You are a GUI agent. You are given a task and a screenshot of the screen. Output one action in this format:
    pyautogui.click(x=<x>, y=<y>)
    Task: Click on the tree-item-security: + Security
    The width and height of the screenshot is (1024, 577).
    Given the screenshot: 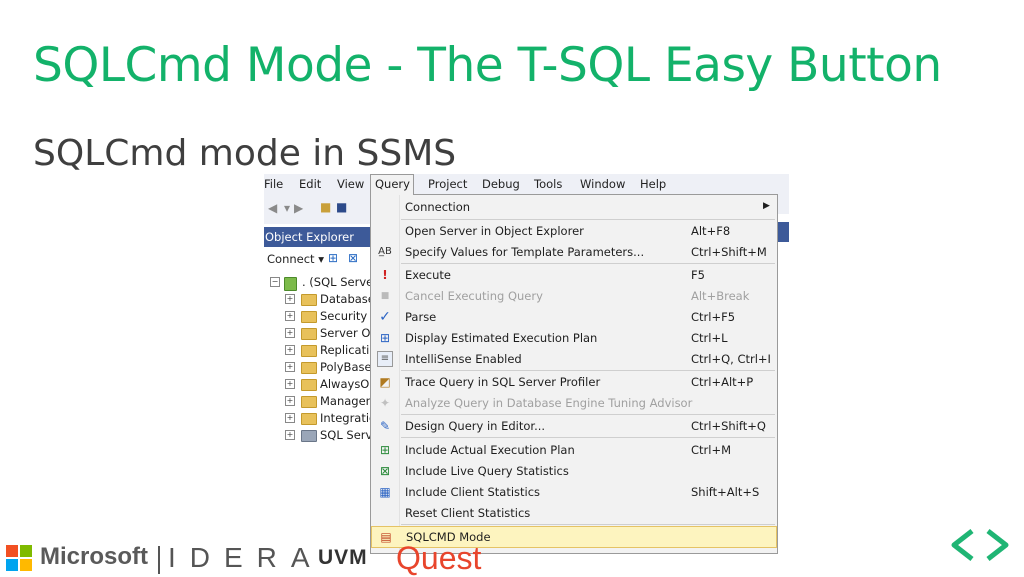 What is the action you would take?
    pyautogui.click(x=318, y=316)
    